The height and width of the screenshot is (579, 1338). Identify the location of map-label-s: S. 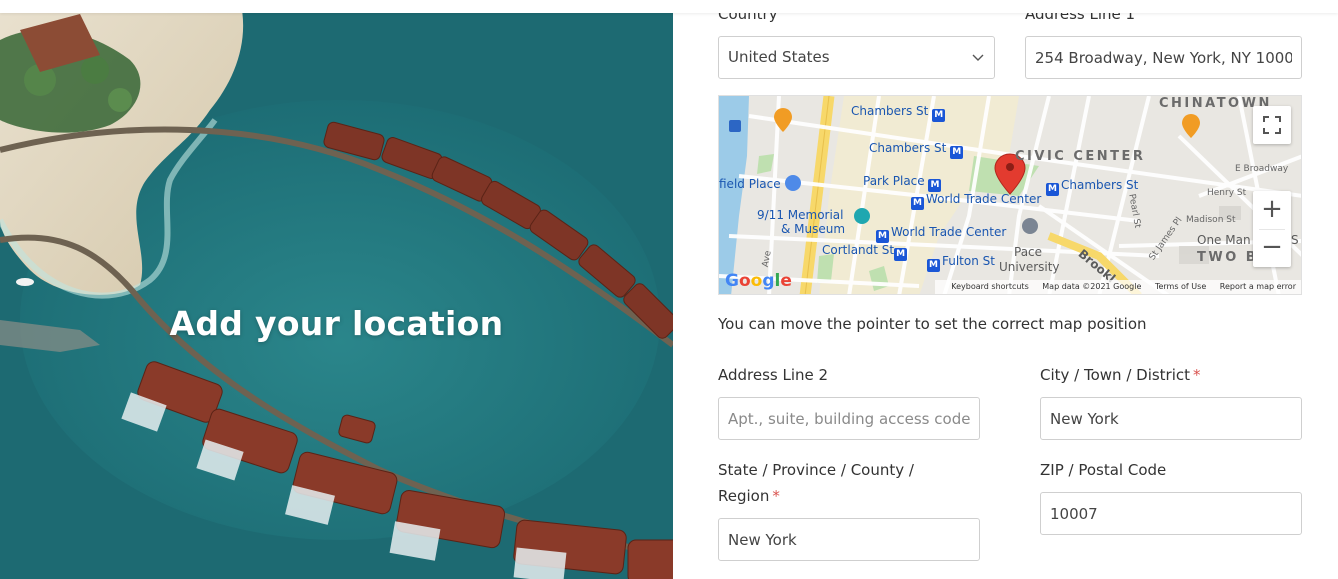
(1295, 240).